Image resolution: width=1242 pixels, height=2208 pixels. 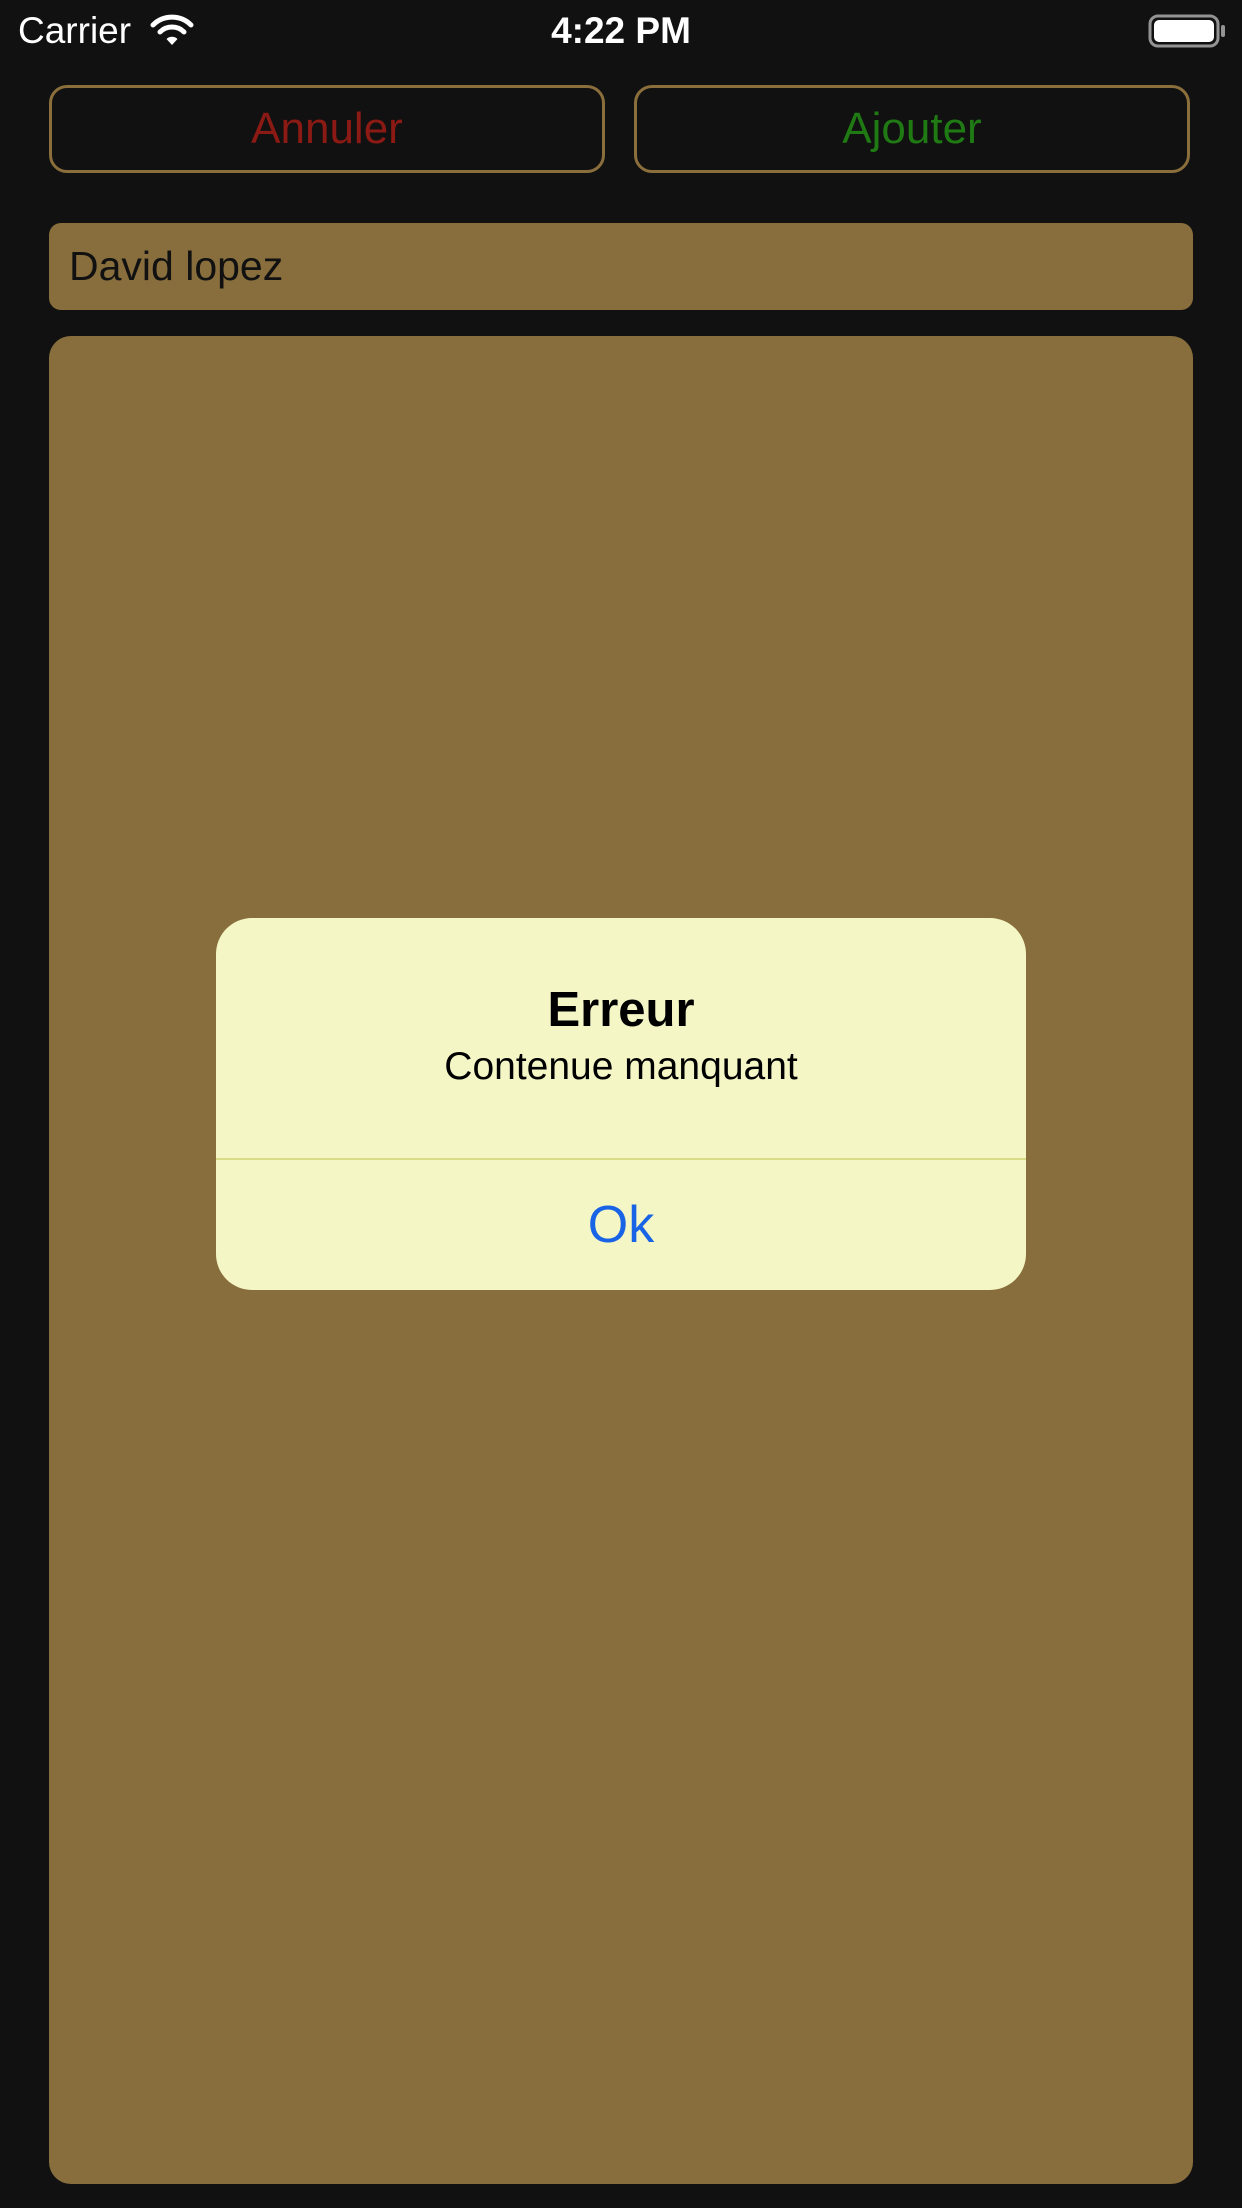 I want to click on status-bar: Carrier 4:22 PM, so click(x=621, y=31).